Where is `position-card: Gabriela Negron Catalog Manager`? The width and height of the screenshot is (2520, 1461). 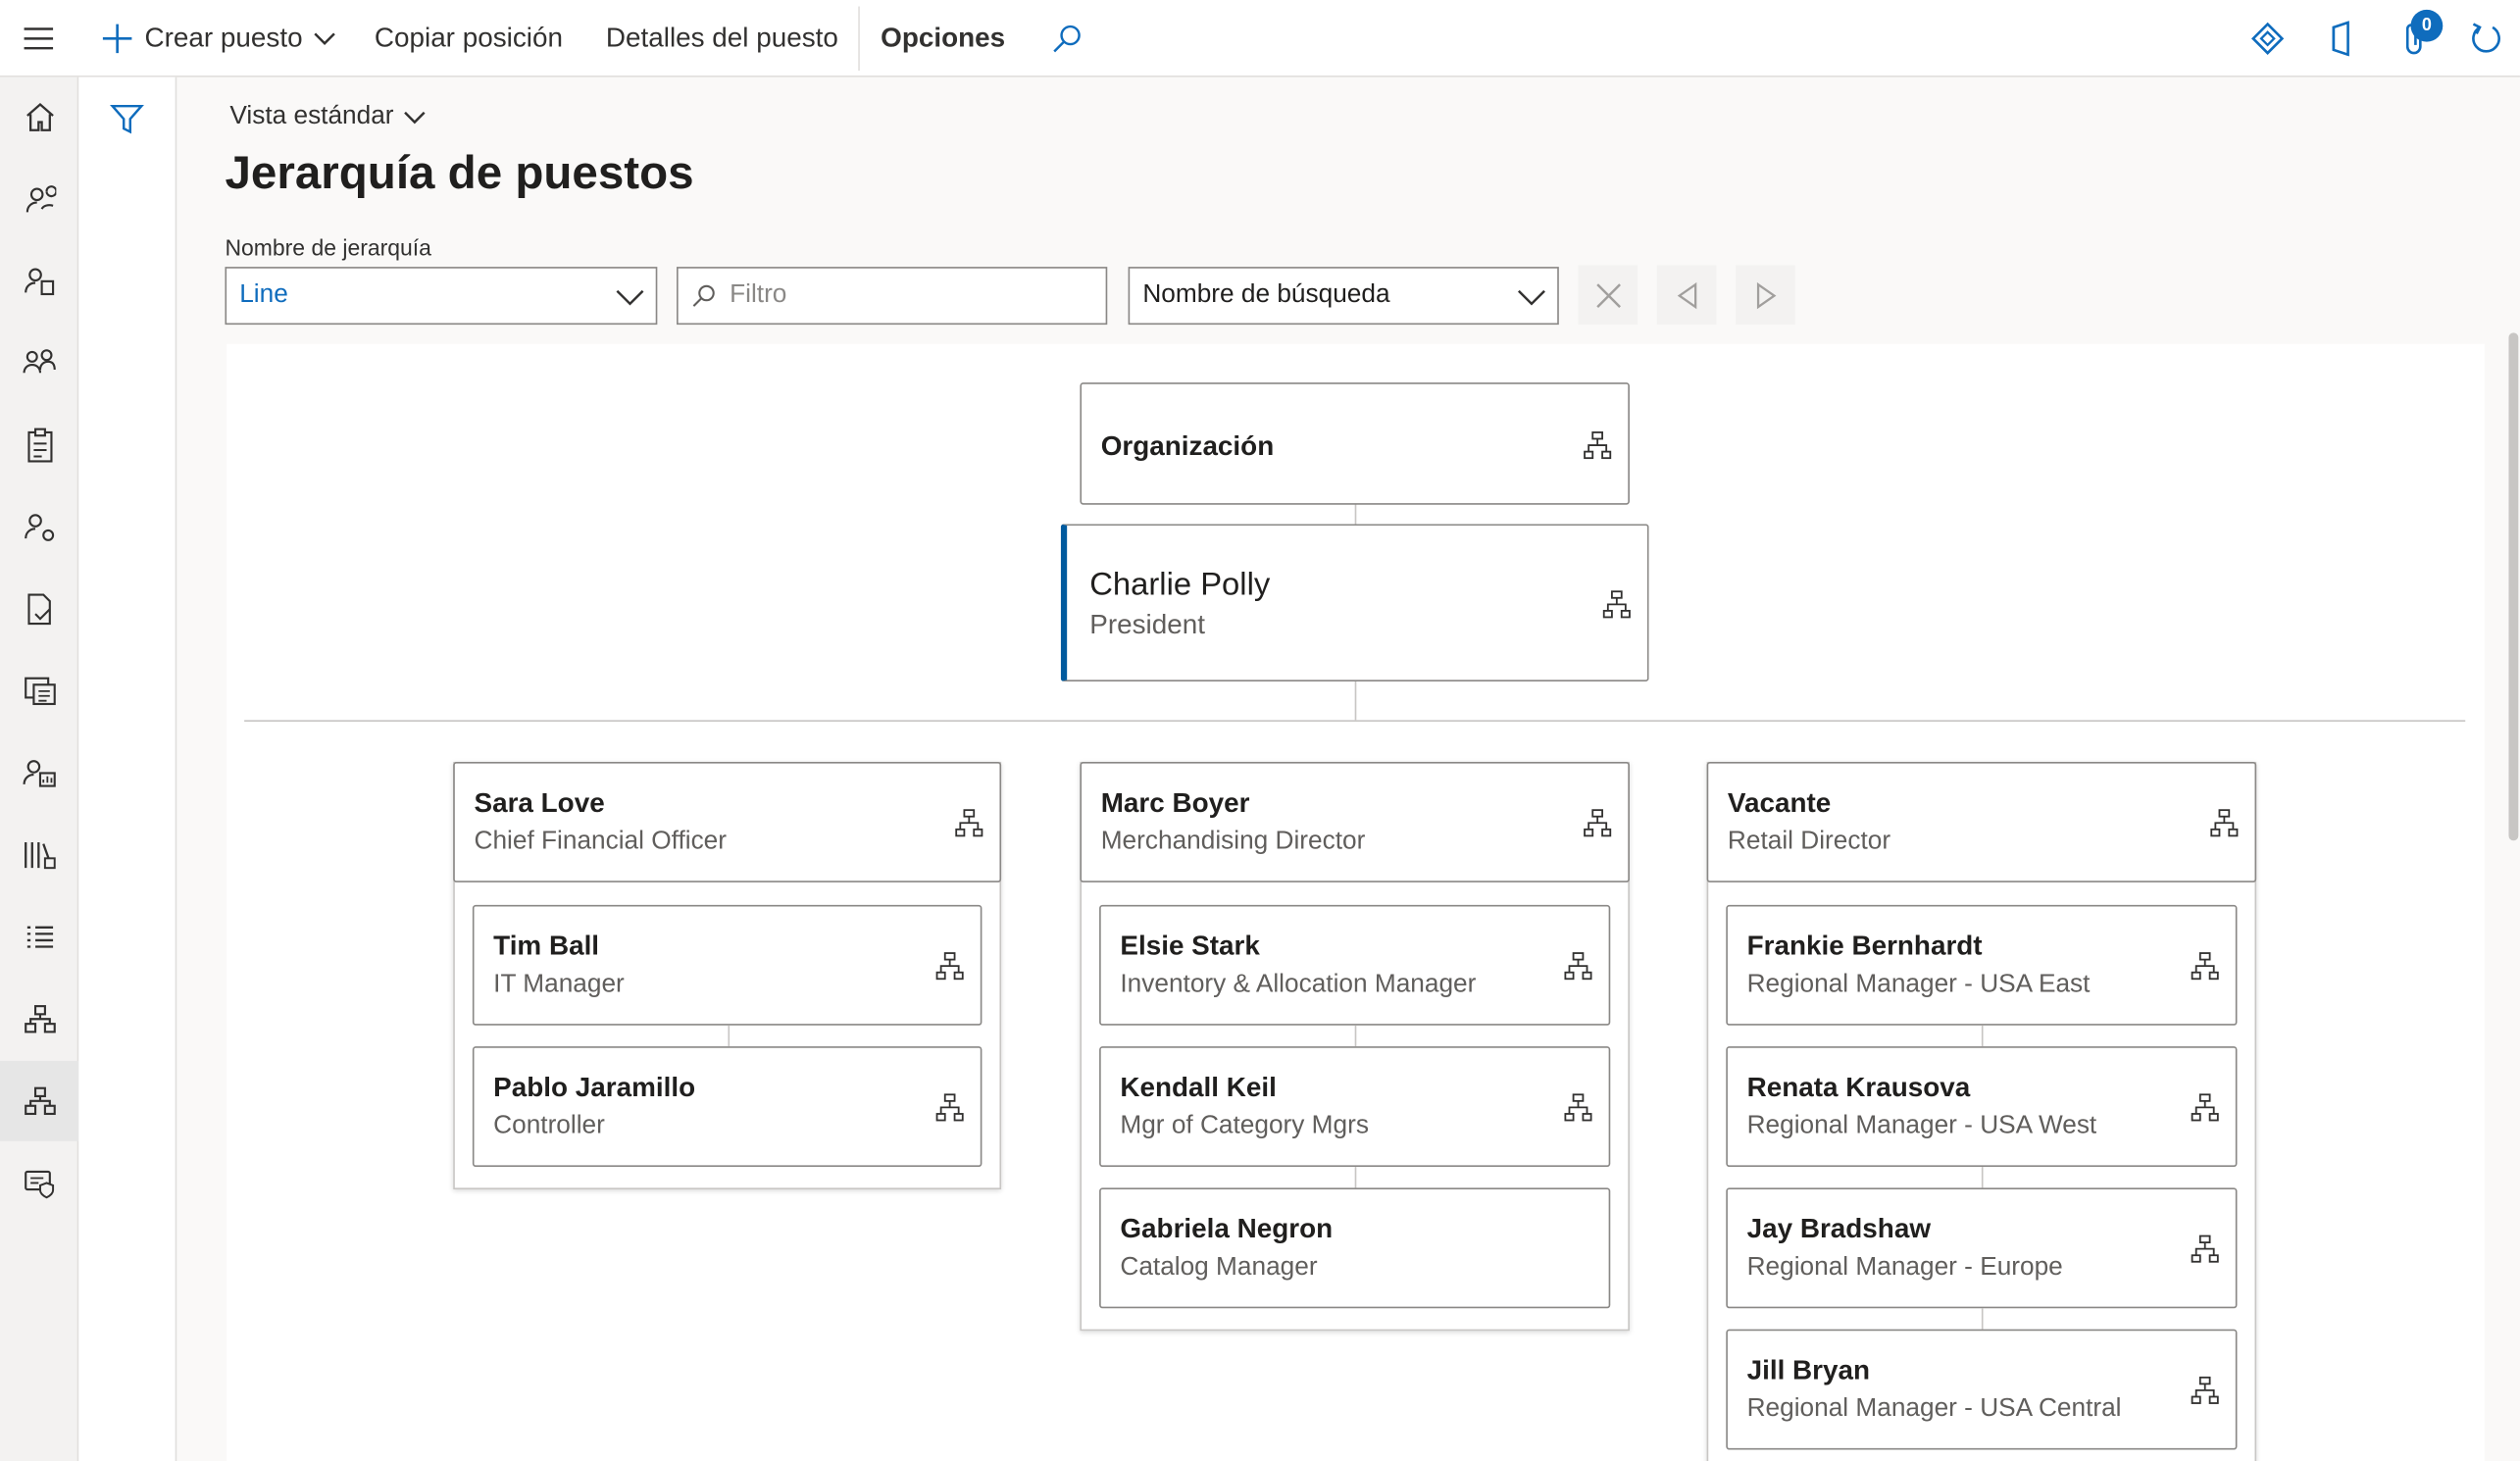
position-card: Gabriela Negron Catalog Manager is located at coordinates (1355, 1248).